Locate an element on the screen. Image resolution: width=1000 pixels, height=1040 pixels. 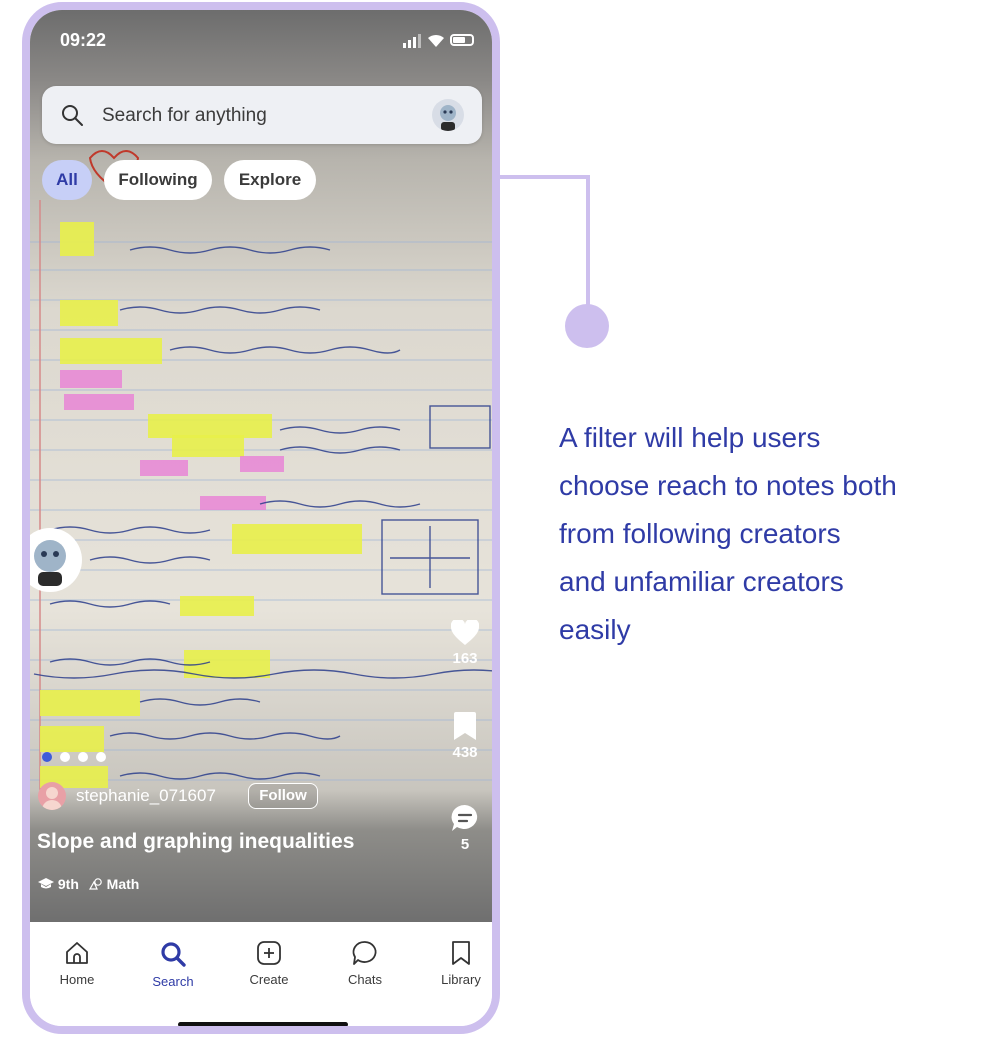
status-time: 09:22 is located at coordinates (83, 40).